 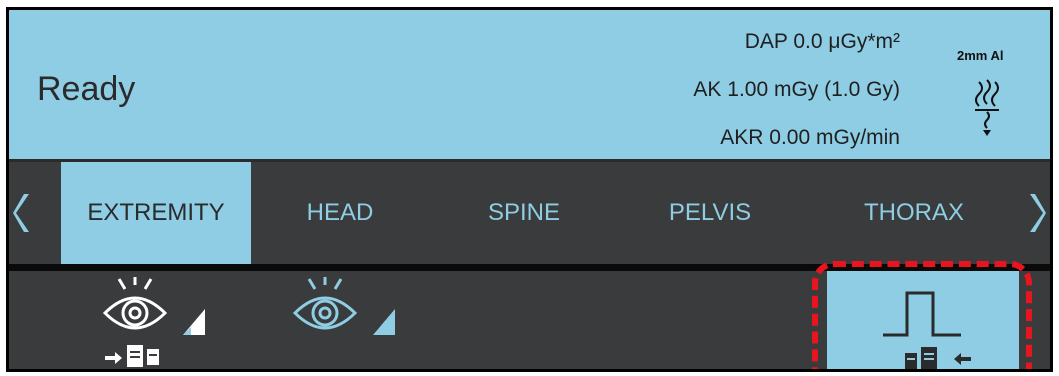 I want to click on chevron-left-icon, so click(x=22, y=213).